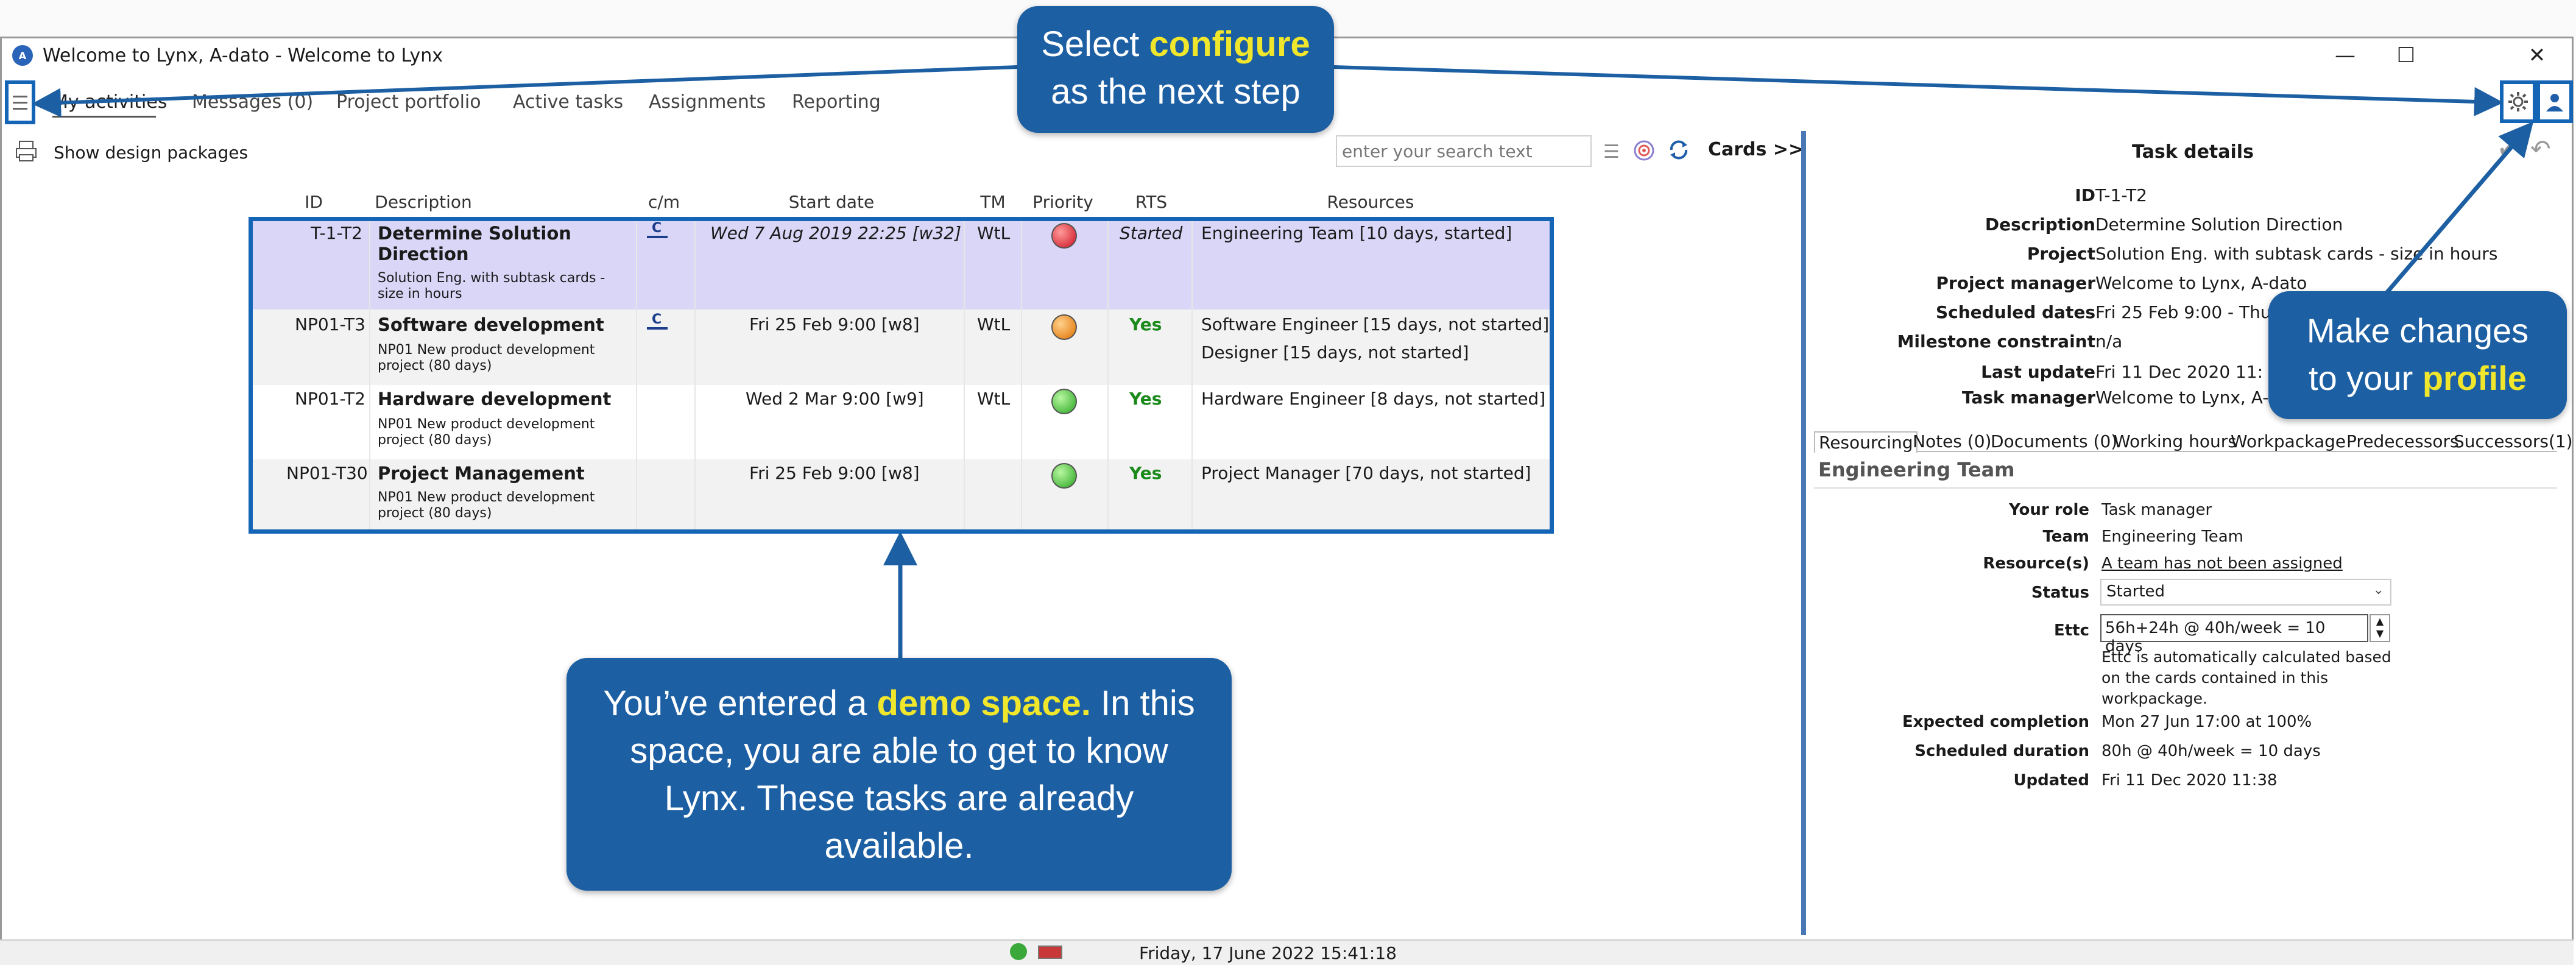  Describe the element at coordinates (2474, 378) in the screenshot. I see `callout-highlight: profile` at that location.